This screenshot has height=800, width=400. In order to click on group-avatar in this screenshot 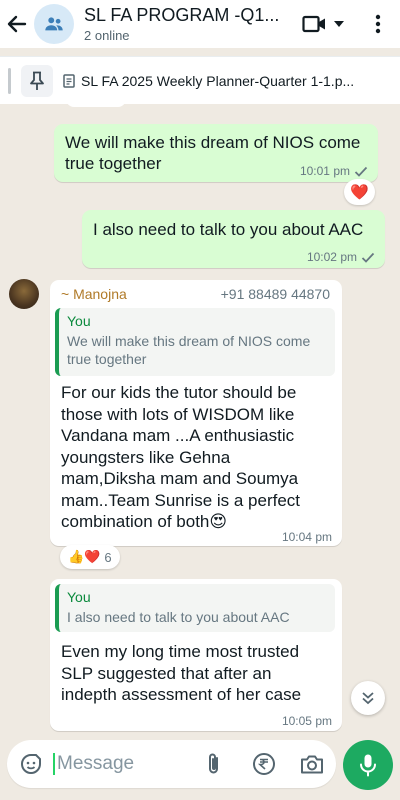, I will do `click(54, 24)`.